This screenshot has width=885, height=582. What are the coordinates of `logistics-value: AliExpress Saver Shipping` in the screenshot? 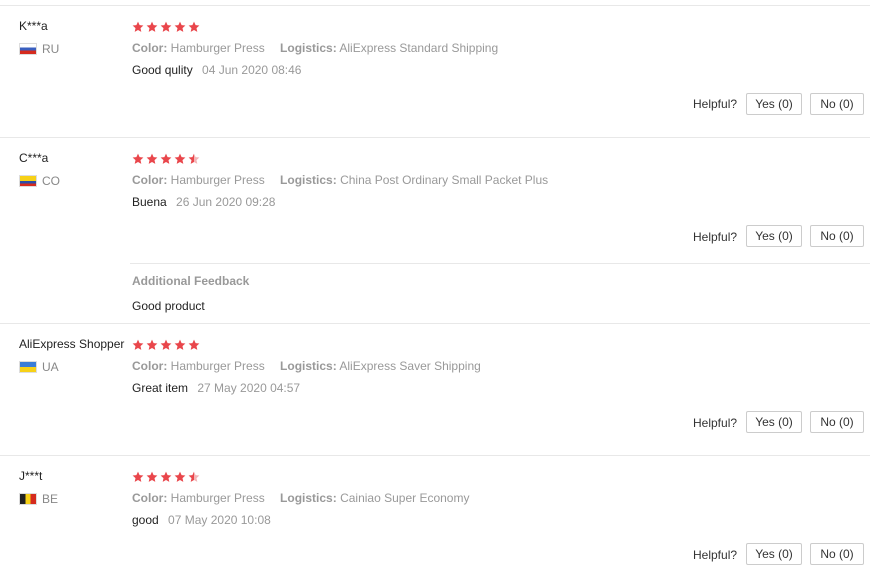 It's located at (410, 366).